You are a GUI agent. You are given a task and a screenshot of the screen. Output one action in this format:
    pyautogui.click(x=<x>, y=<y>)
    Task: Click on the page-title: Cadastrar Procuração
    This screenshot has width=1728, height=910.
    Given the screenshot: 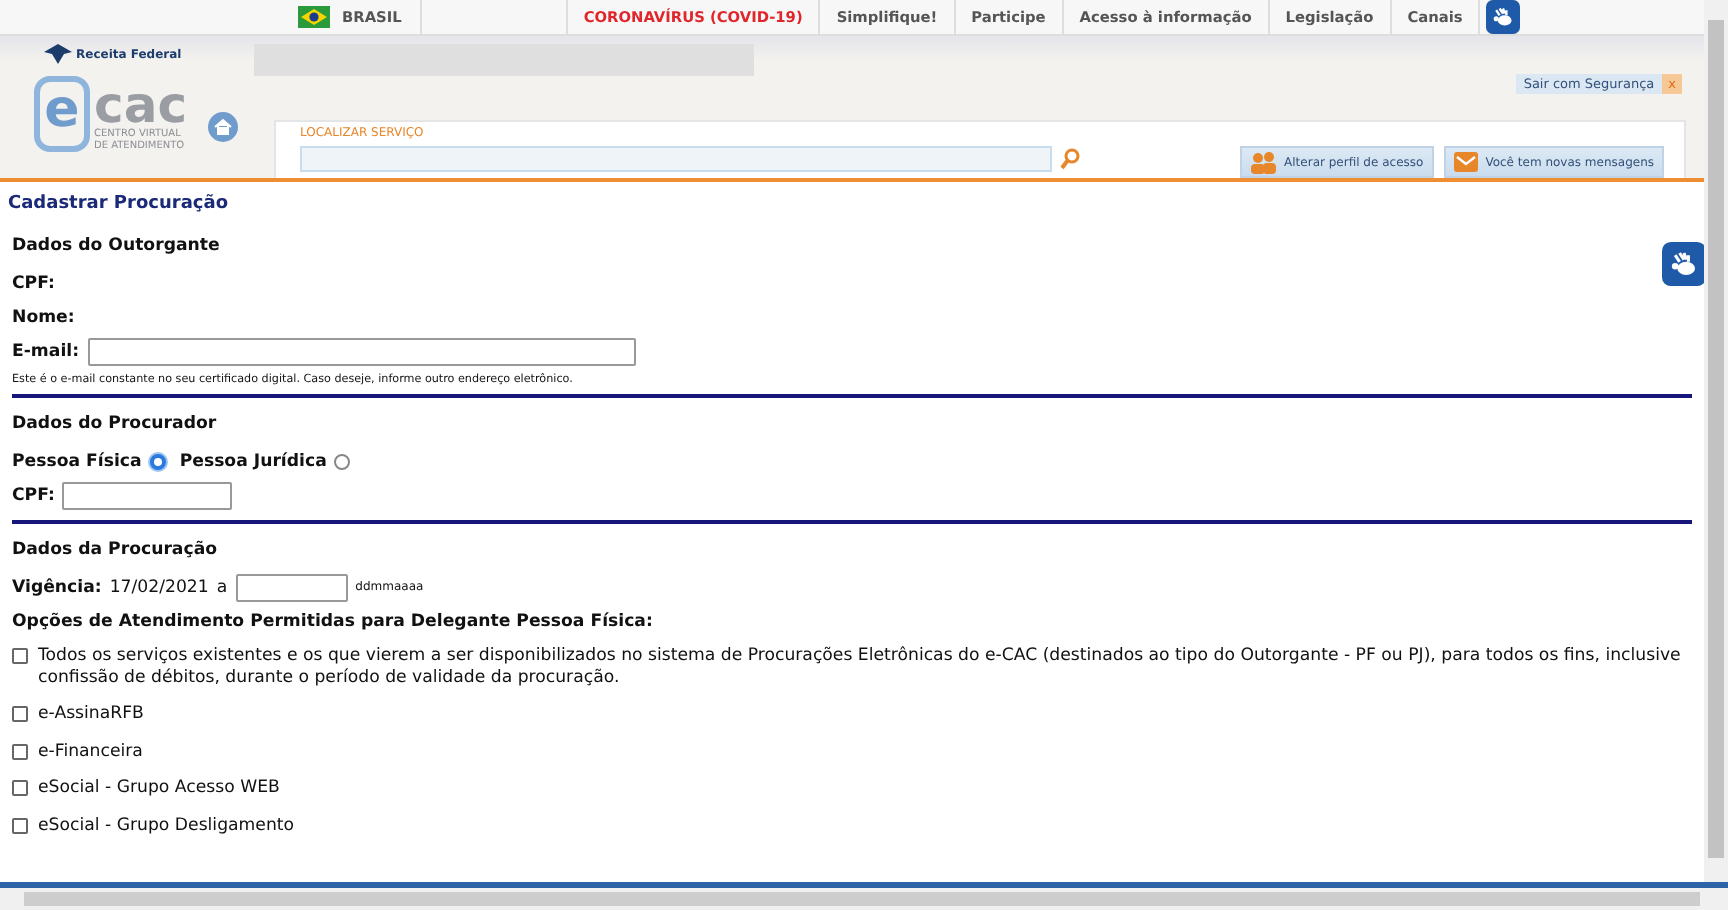 What is the action you would take?
    pyautogui.click(x=119, y=204)
    